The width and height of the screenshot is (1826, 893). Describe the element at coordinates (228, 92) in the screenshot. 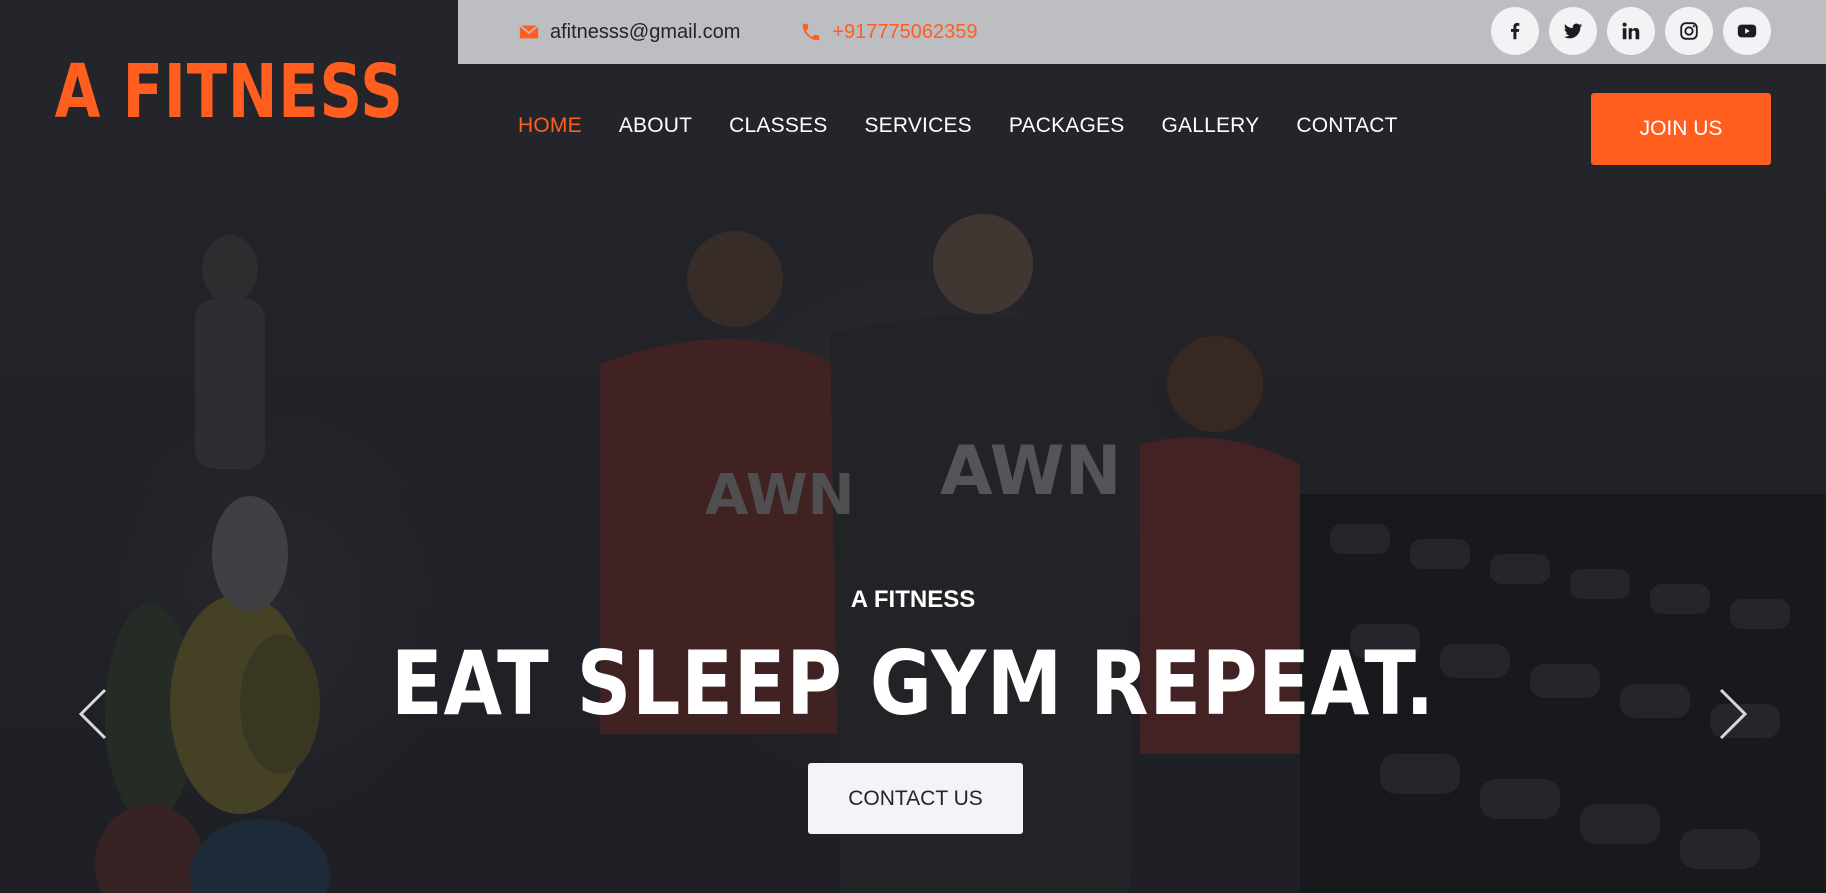

I see `site-logo: A FITNESS` at that location.